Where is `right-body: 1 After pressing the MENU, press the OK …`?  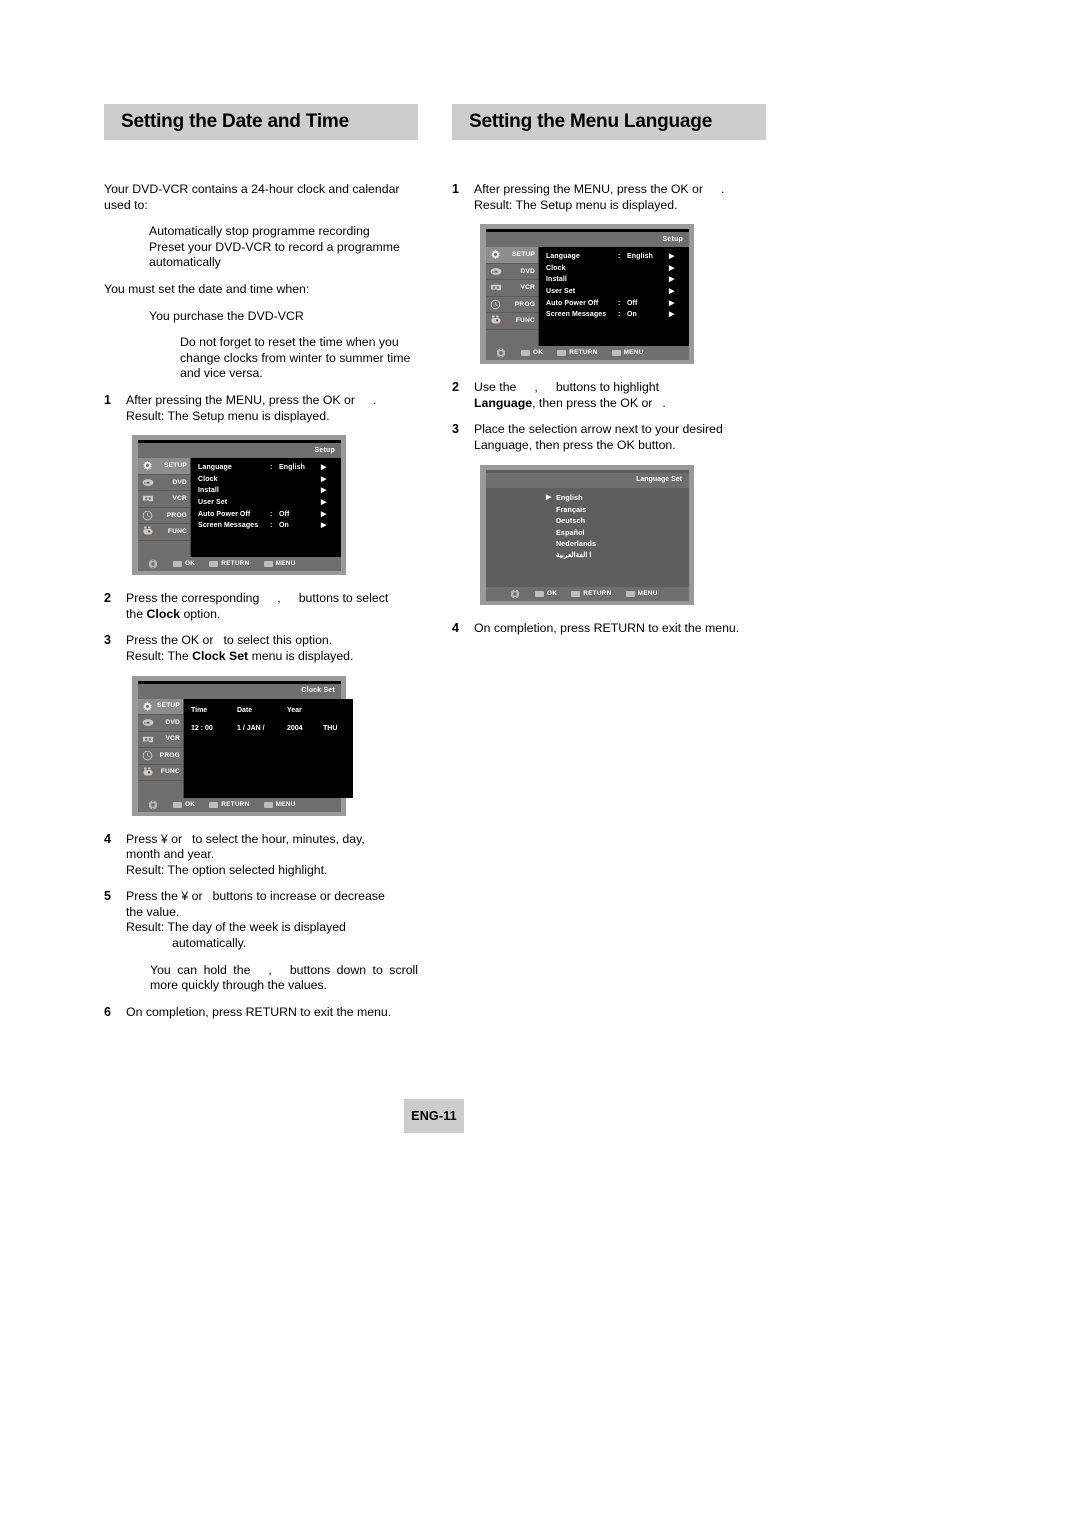 right-body: 1 After pressing the MENU, press the OK … is located at coordinates (609, 409).